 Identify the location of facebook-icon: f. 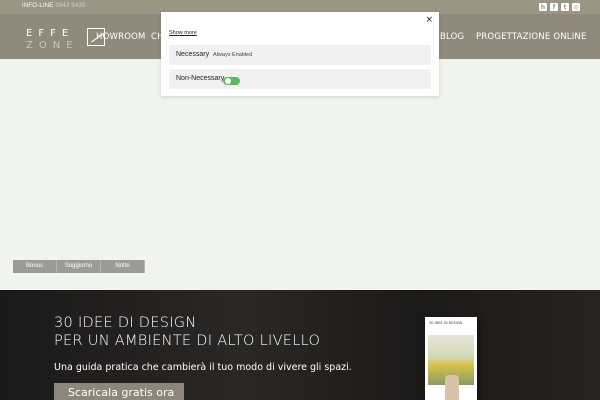
(554, 7).